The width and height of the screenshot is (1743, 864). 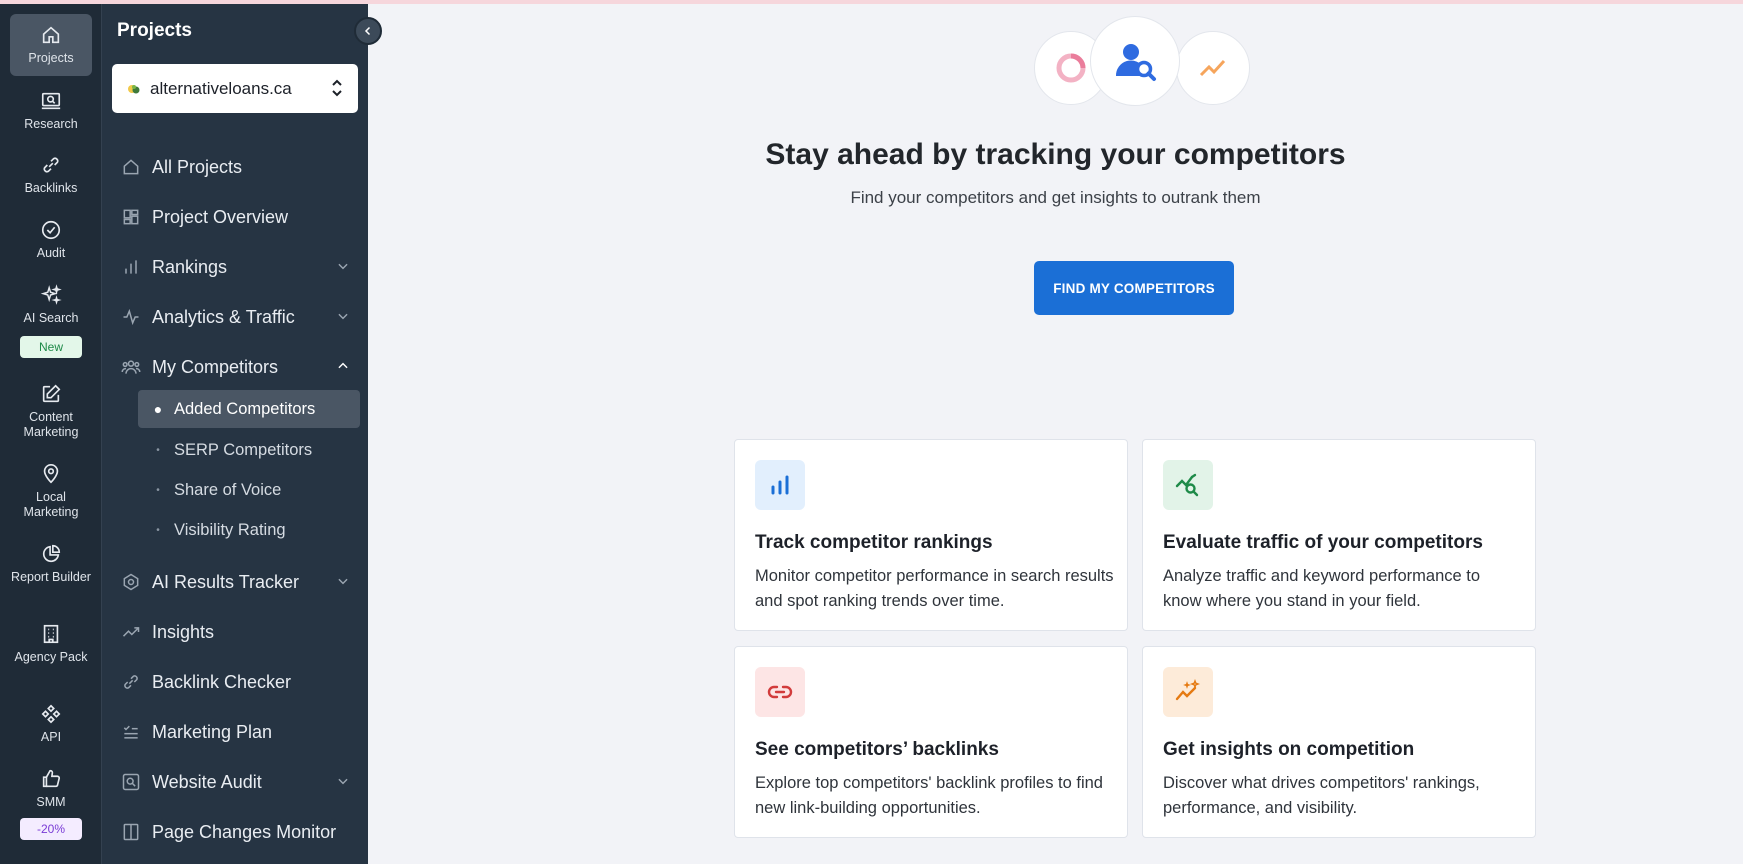 I want to click on rail-item-ai-search: AI Search, so click(x=51, y=304).